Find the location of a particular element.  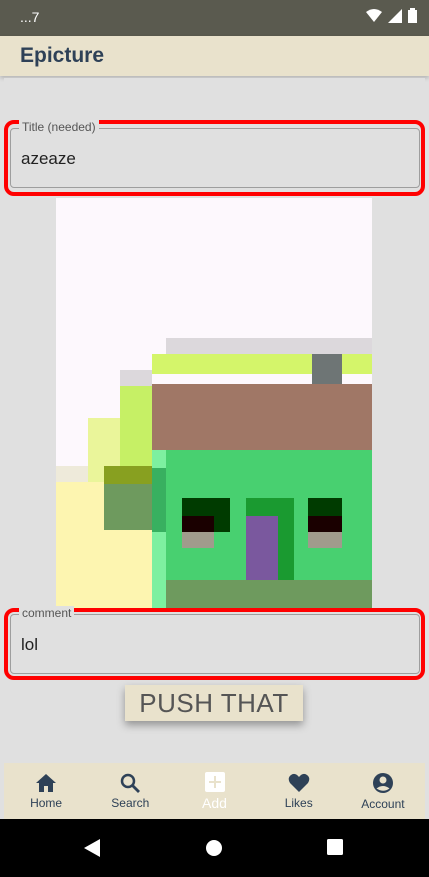

nav-add-label: Add is located at coordinates (214, 802).